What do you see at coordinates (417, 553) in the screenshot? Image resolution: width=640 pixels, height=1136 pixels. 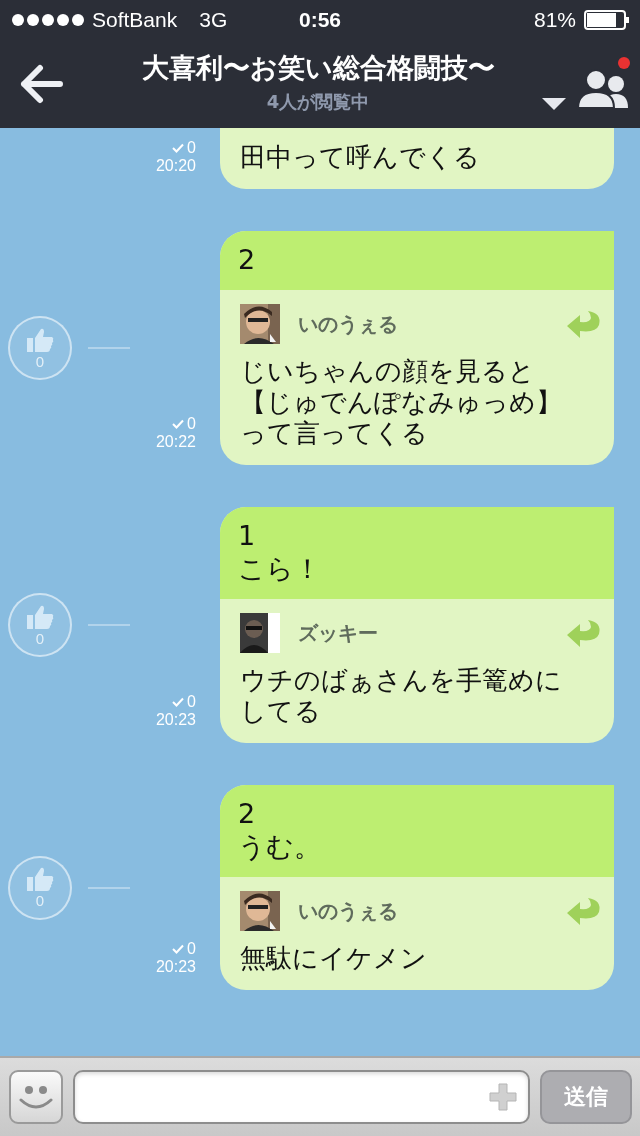 I see `message-text: 1 こら！` at bounding box center [417, 553].